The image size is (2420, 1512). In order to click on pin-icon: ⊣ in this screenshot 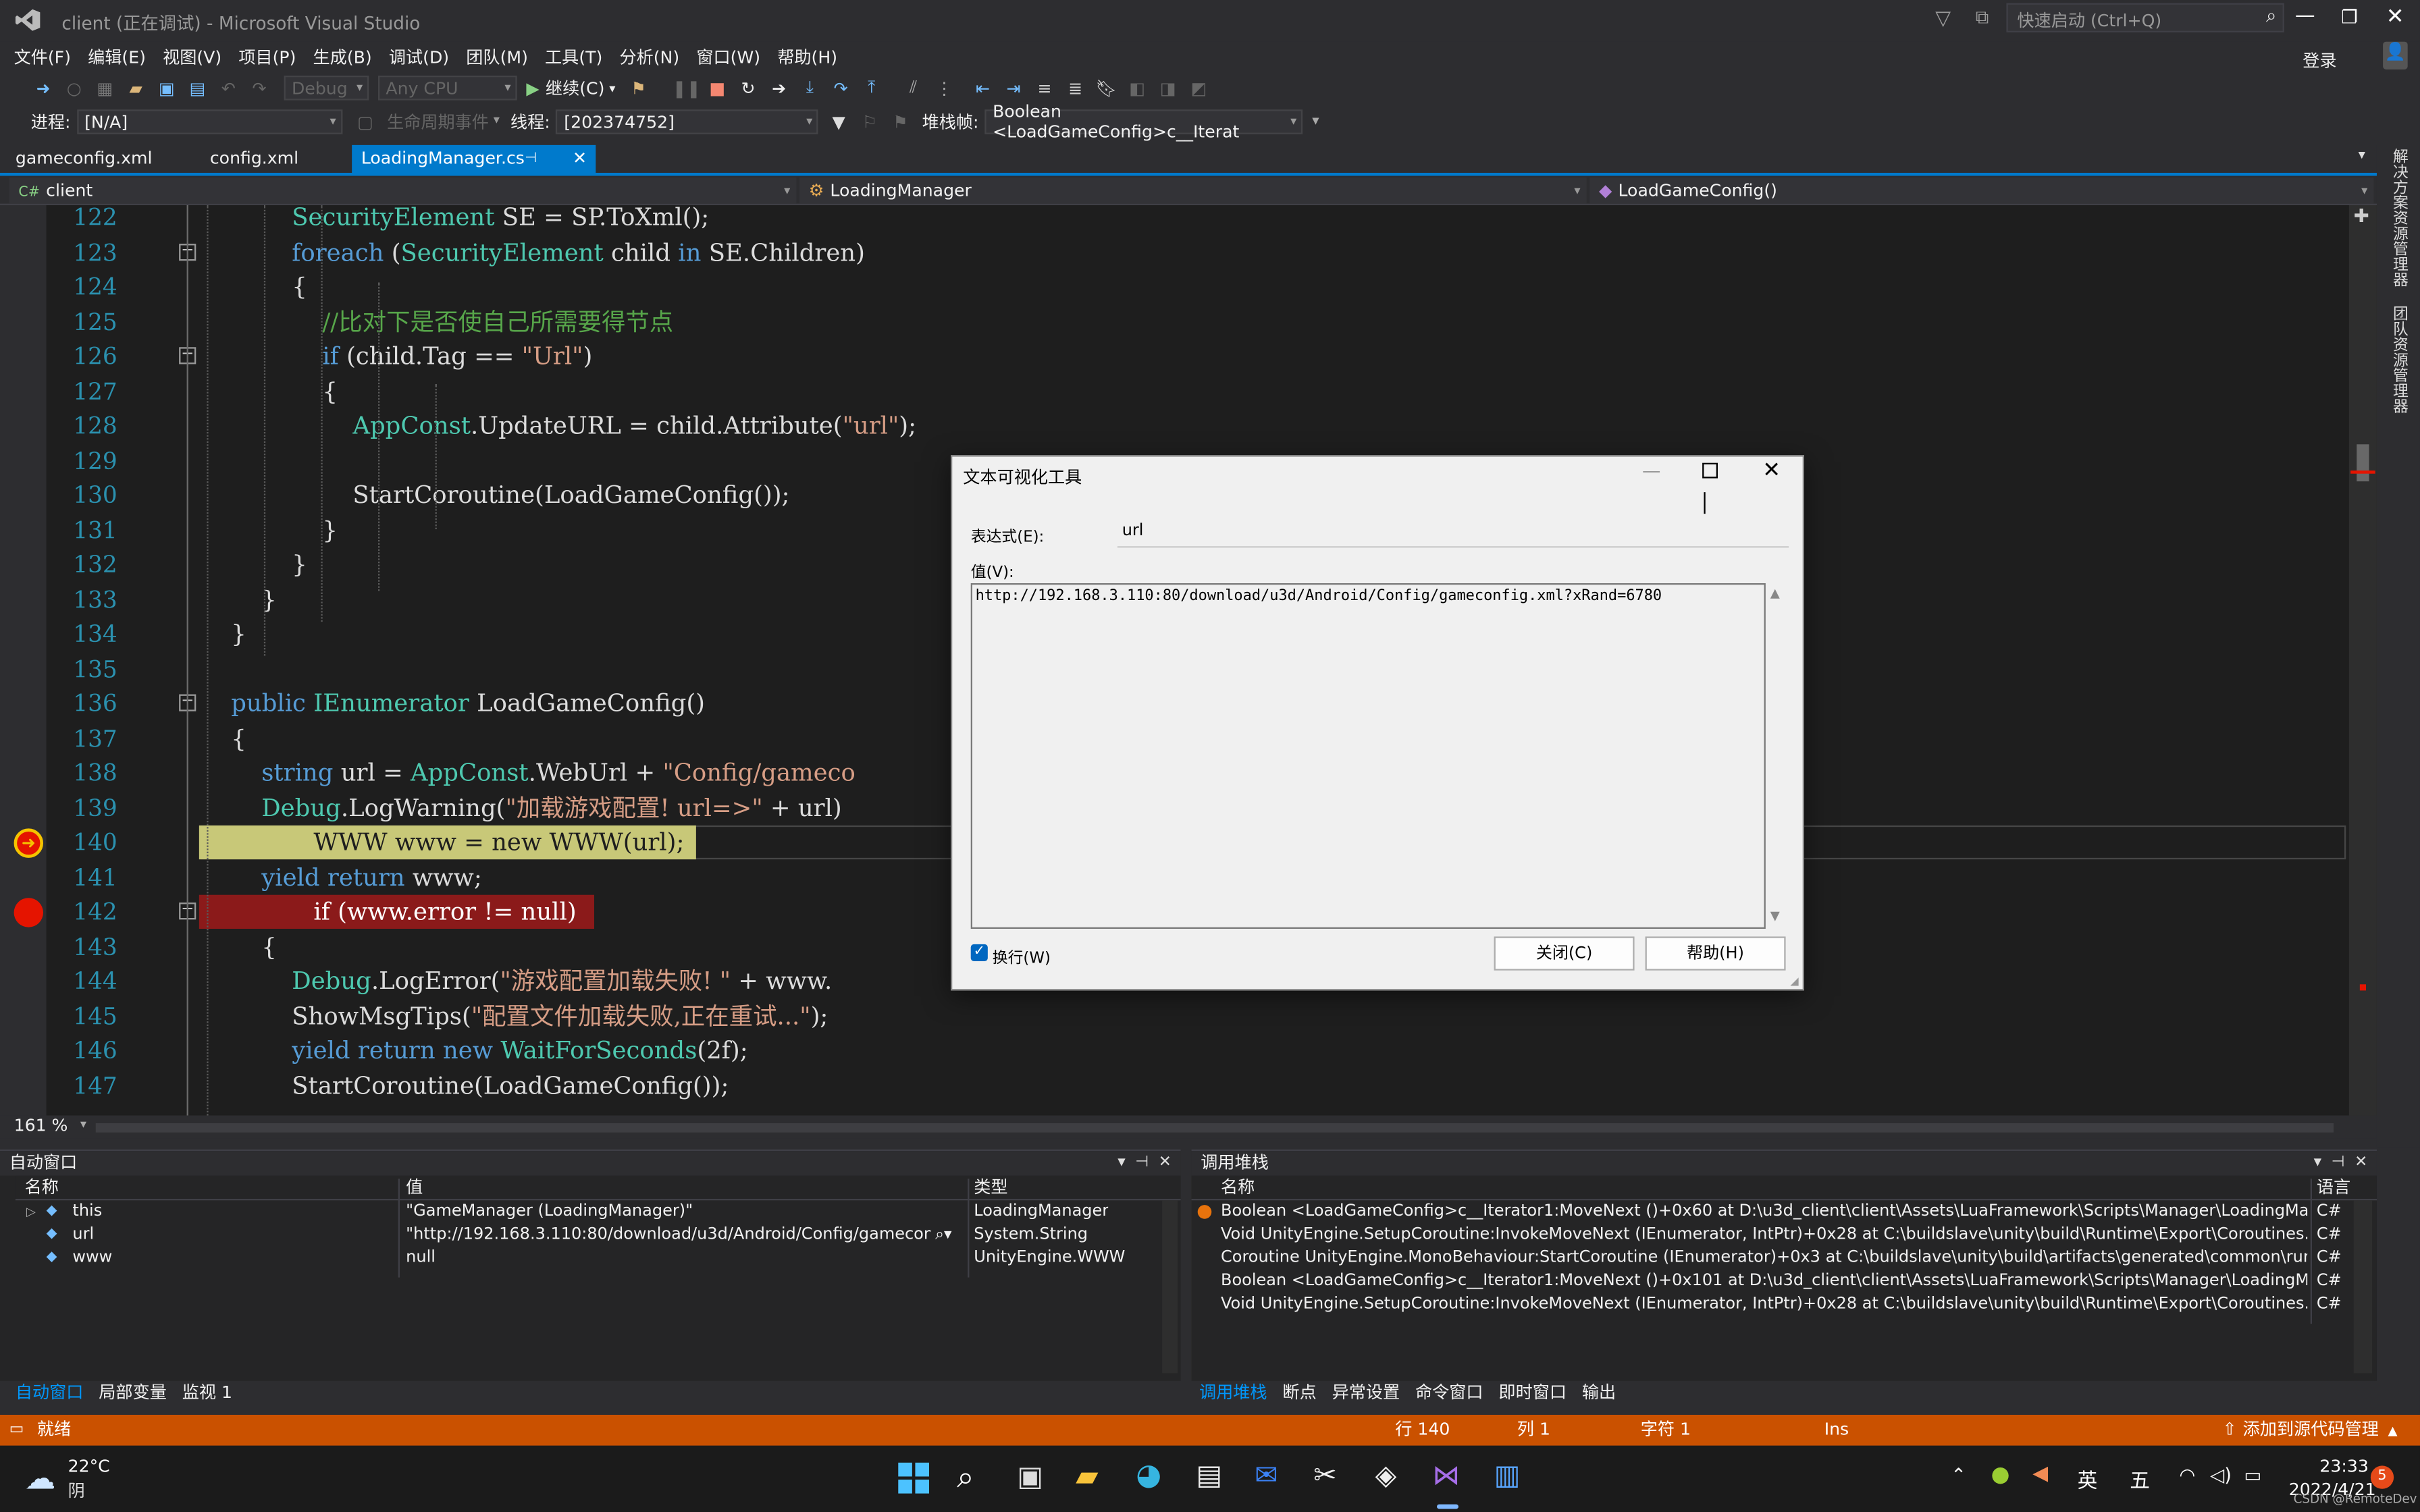, I will do `click(531, 159)`.